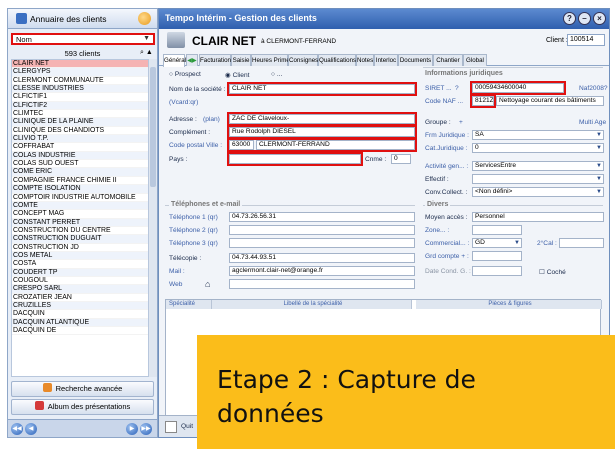 This screenshot has height=449, width=615. I want to click on group-add-link: +, so click(461, 122).